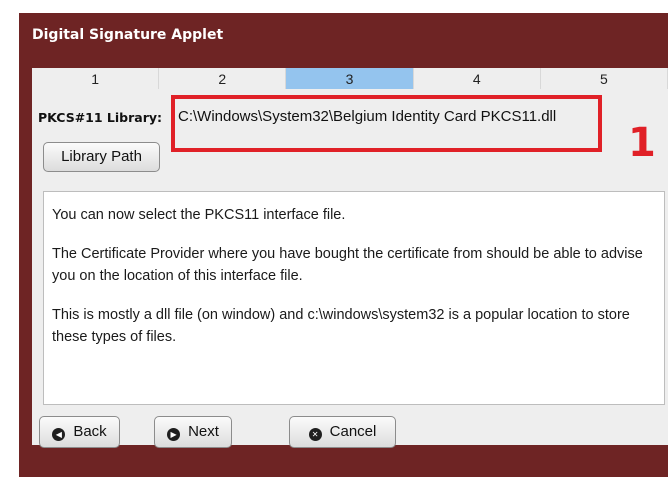 This screenshot has height=477, width=668. I want to click on step-3-active: 3, so click(350, 78).